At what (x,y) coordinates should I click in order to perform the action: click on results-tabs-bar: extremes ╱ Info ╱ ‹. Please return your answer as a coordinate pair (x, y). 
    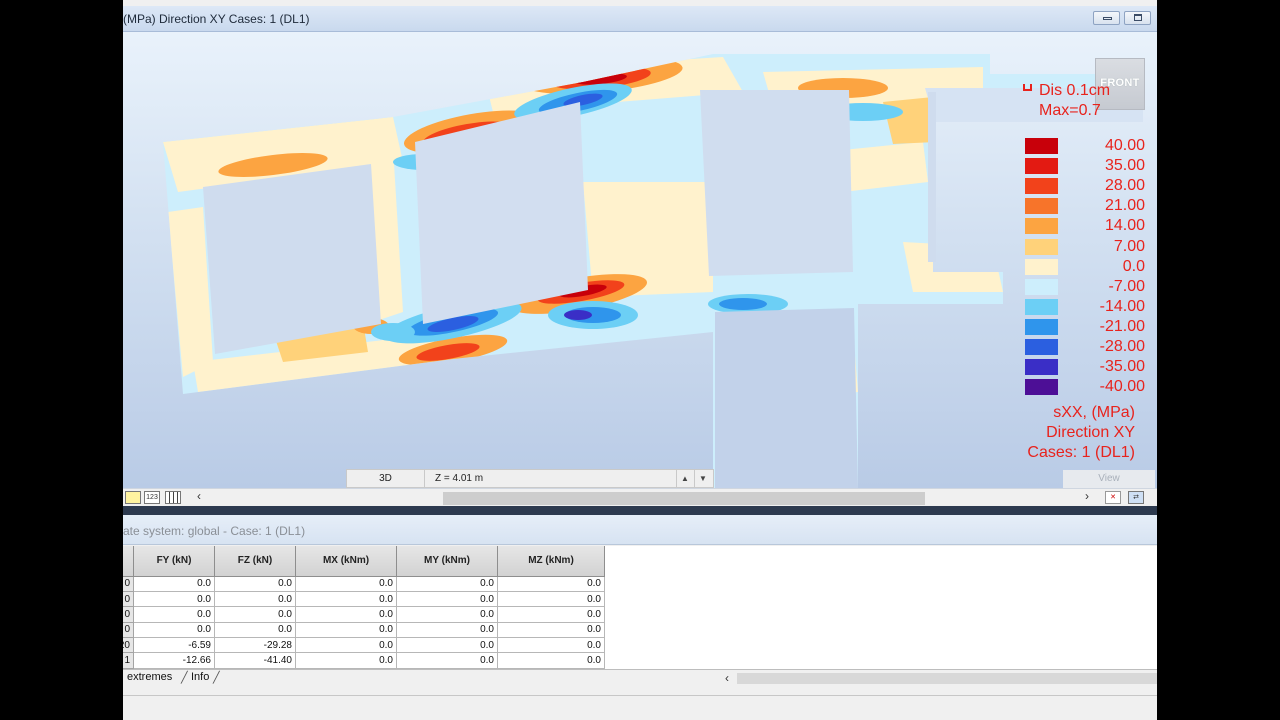
    Looking at the image, I should click on (640, 678).